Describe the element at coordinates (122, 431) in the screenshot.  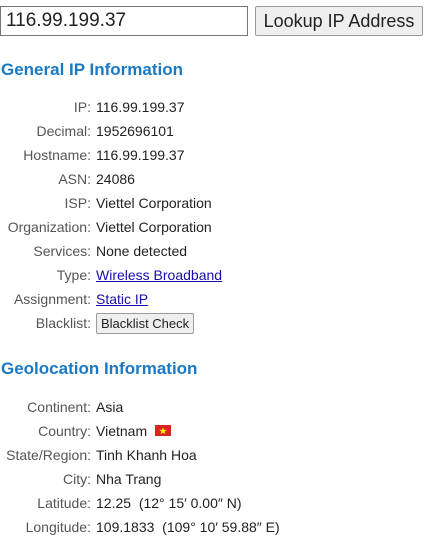
I see `country-value: Vietnam` at that location.